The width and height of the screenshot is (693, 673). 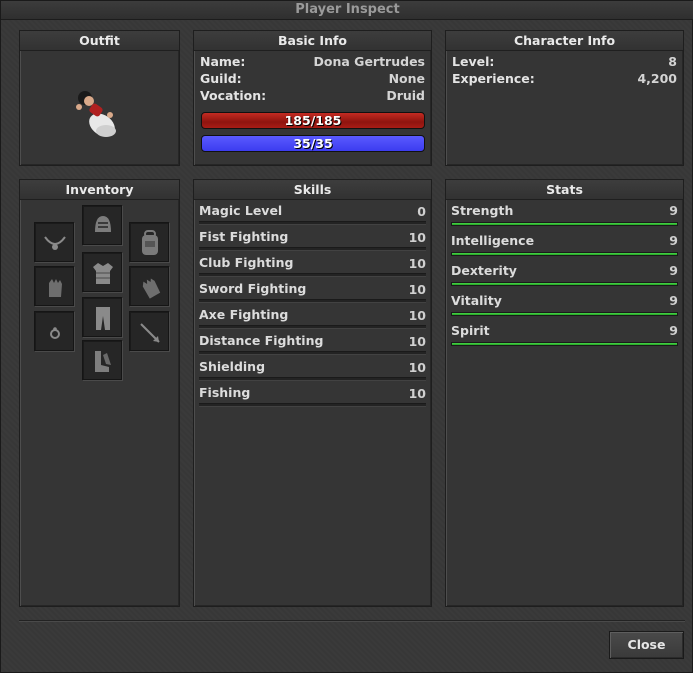 What do you see at coordinates (312, 190) in the screenshot?
I see `skills-header: Skills` at bounding box center [312, 190].